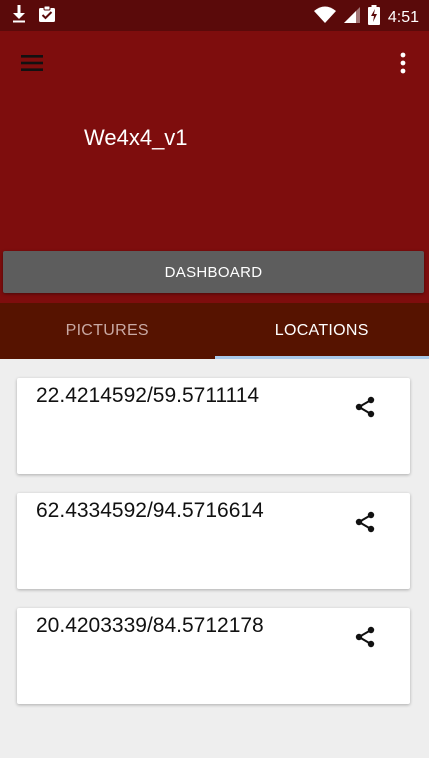 Image resolution: width=429 pixels, height=758 pixels. Describe the element at coordinates (148, 395) in the screenshot. I see `location-coords: 22.4214592/59.5711114` at that location.